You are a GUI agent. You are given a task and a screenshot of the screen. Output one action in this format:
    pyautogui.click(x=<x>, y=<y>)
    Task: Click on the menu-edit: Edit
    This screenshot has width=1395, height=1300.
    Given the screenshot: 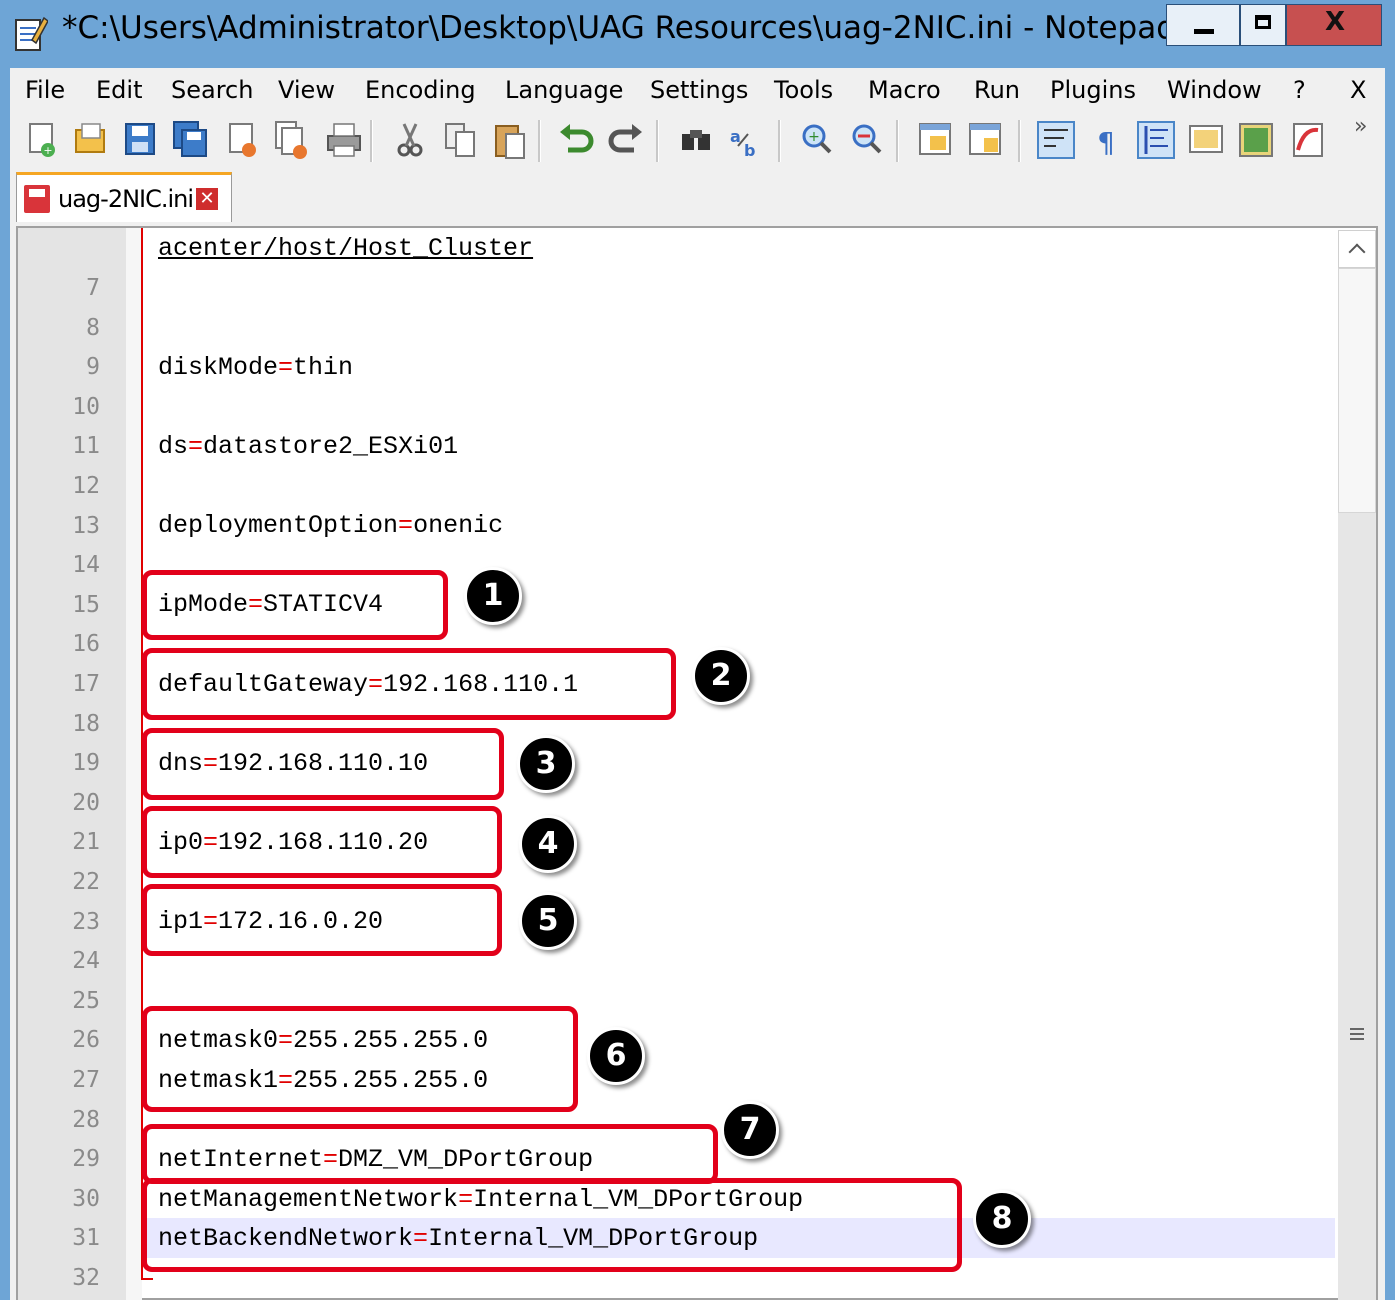 What is the action you would take?
    pyautogui.click(x=119, y=90)
    